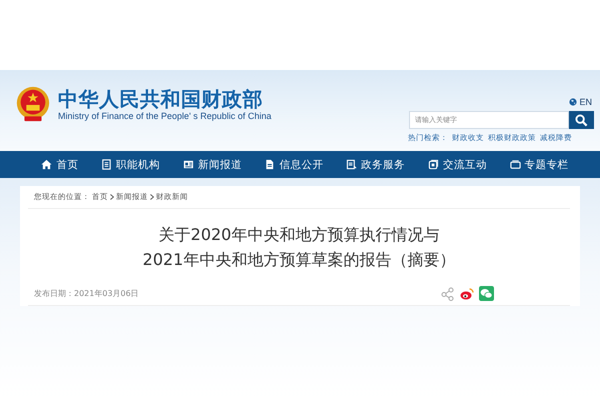 This screenshot has width=600, height=400. I want to click on site-subtitle: Ministry of Finance of the People' s Republic of China, so click(165, 116).